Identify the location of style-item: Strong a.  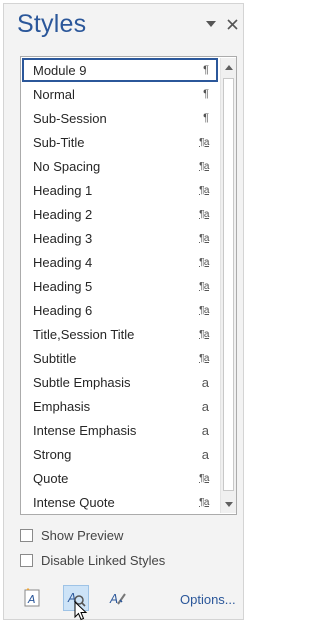
(120, 454).